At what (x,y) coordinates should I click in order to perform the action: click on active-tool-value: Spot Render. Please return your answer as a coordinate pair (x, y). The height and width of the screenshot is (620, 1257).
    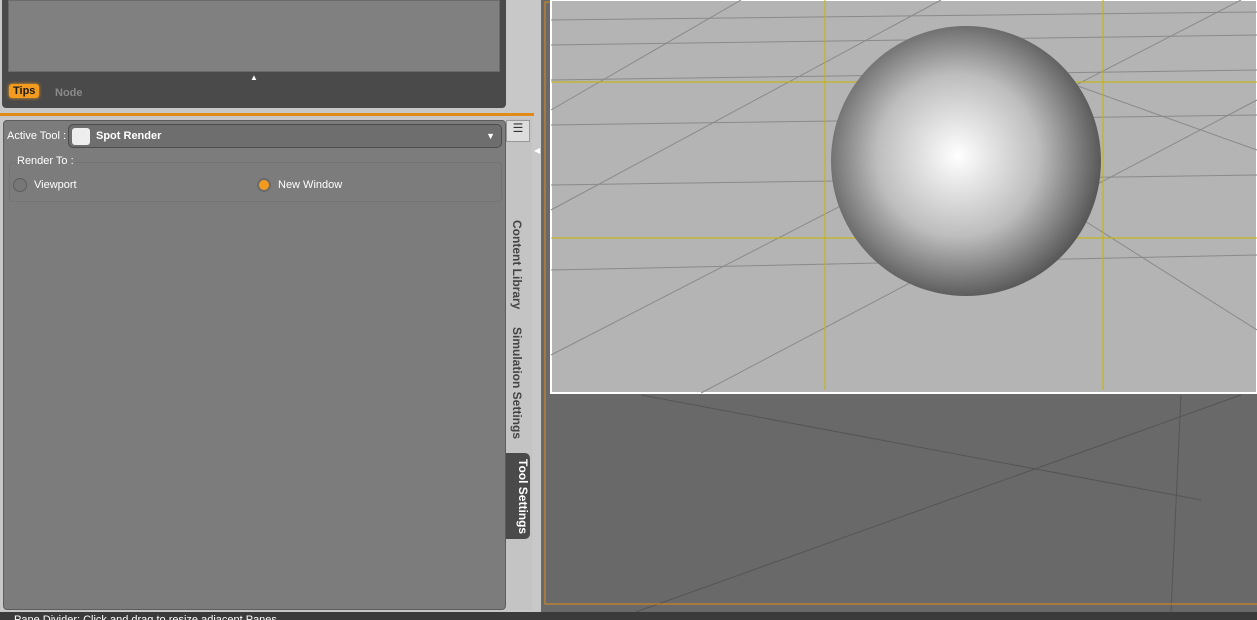
    Looking at the image, I should click on (129, 136).